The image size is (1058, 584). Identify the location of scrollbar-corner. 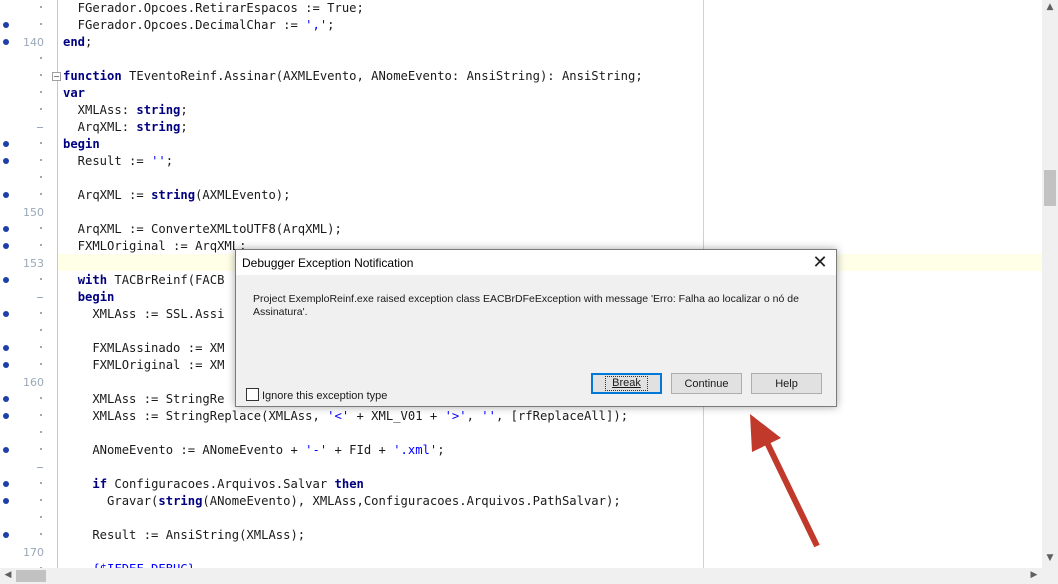
(1050, 576).